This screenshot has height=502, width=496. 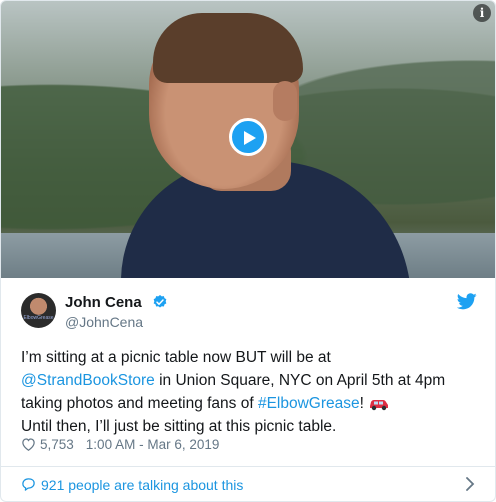 I want to click on verified-badge-icon, so click(x=160, y=301).